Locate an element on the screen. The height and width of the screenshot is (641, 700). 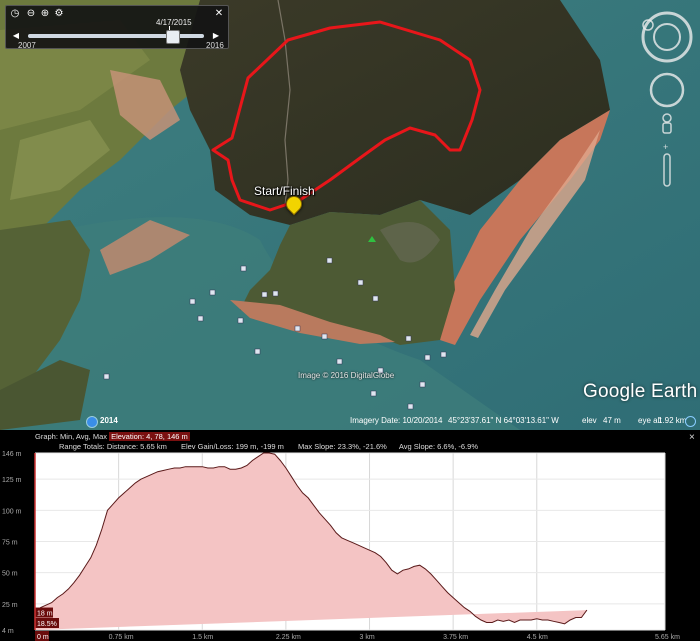
eye-alt-value: 1.92 km is located at coordinates (672, 420).